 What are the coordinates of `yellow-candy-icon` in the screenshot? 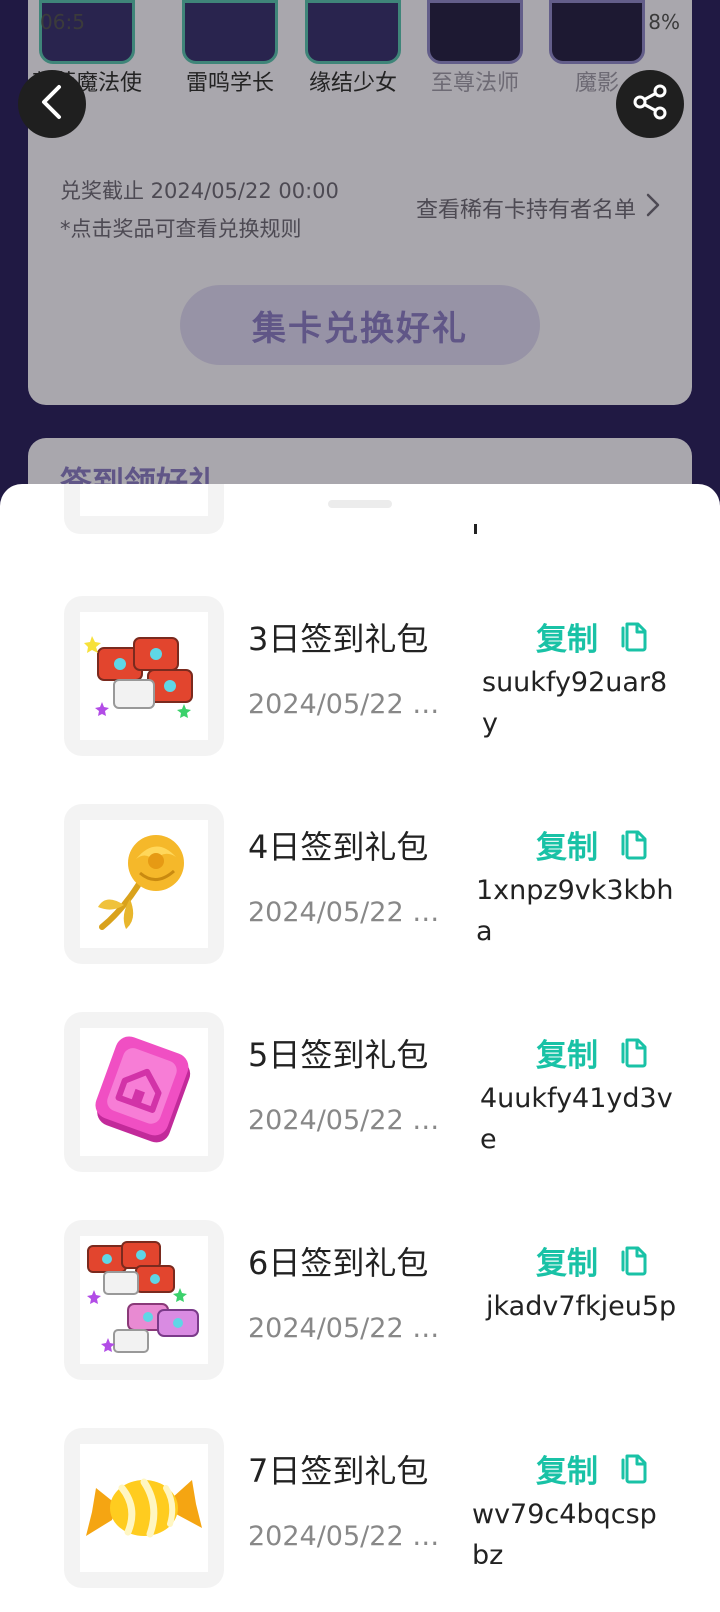 It's located at (144, 1508).